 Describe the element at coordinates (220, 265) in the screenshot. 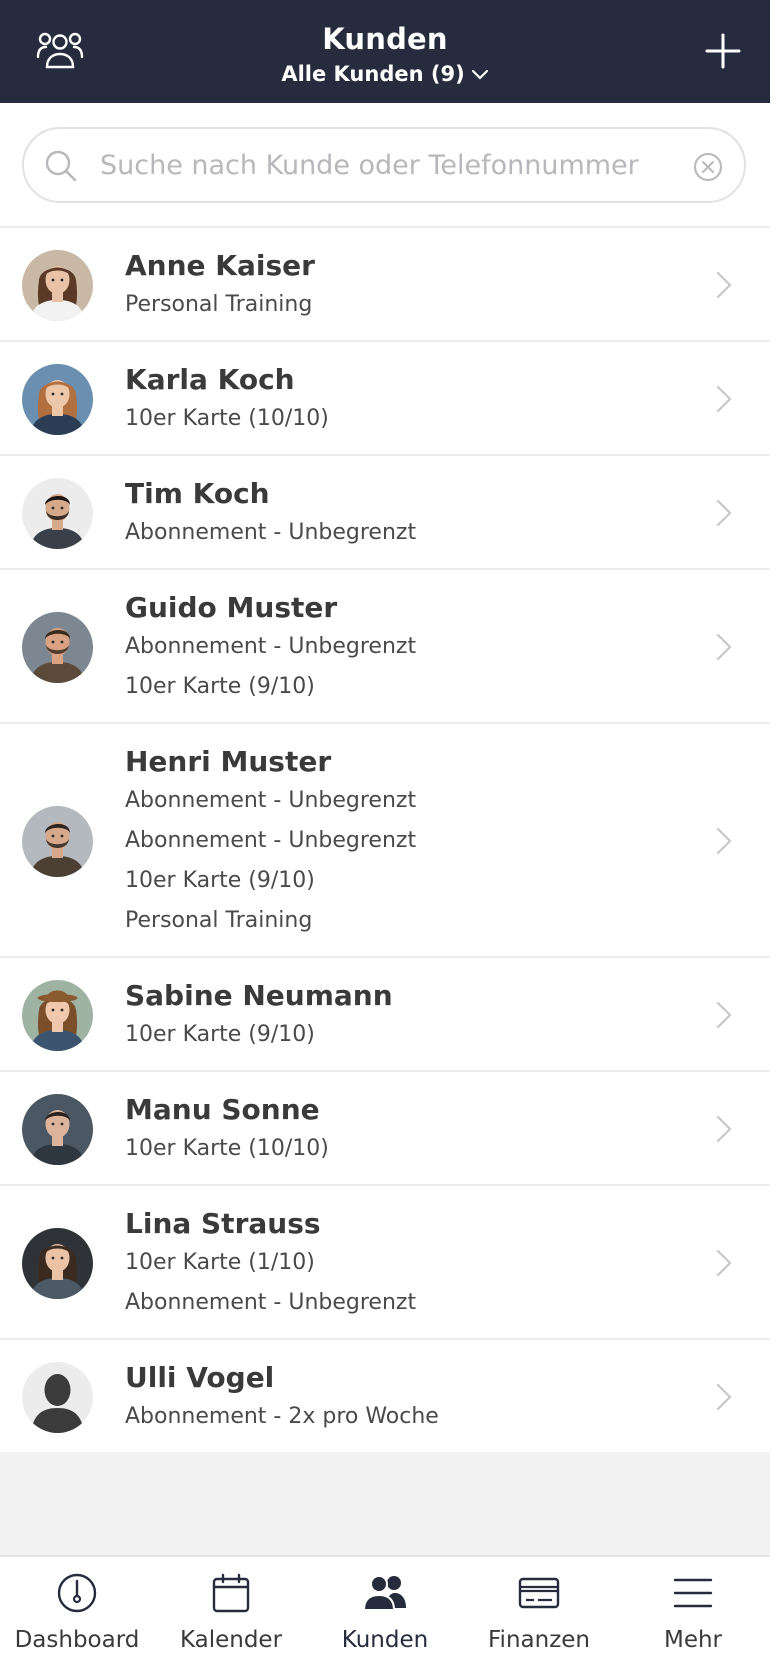

I see `customer-name: Anne Kaiser` at that location.